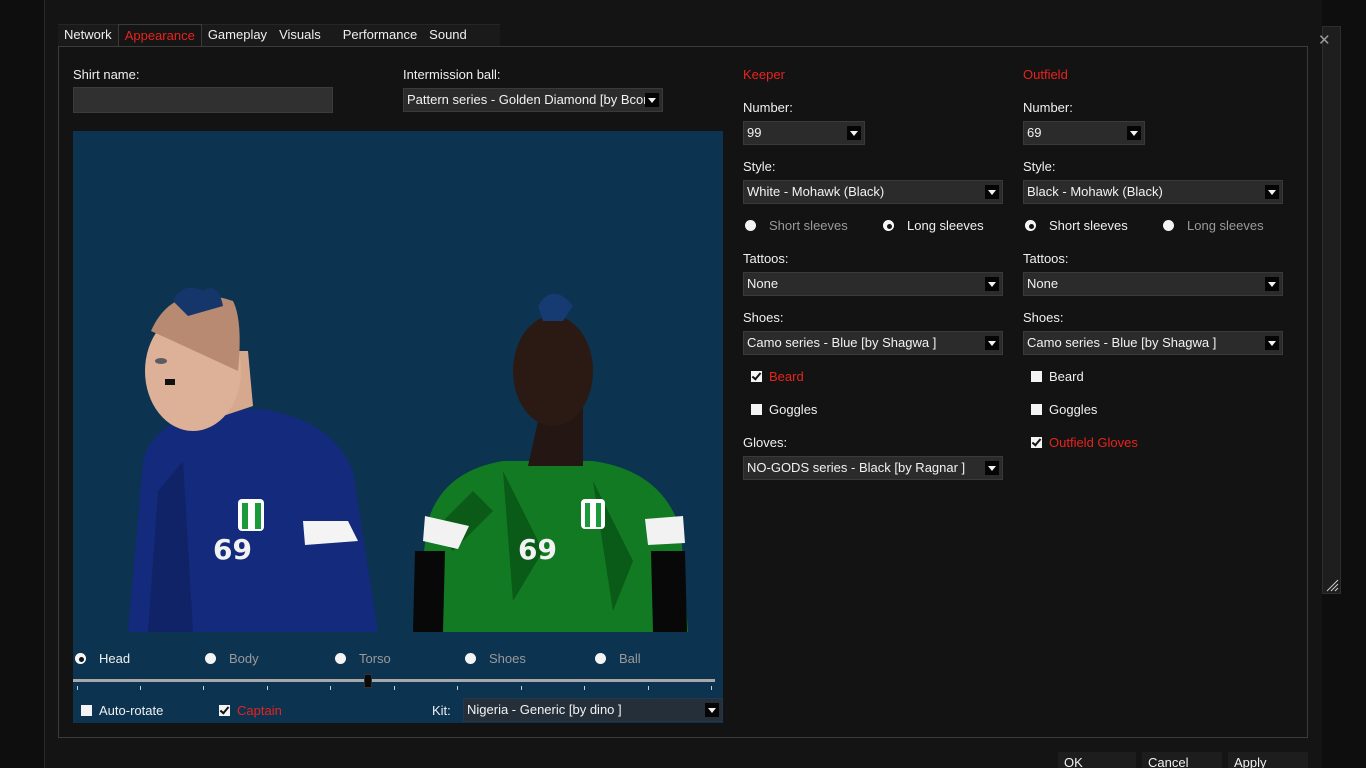 This screenshot has height=768, width=1366. Describe the element at coordinates (1043, 317) in the screenshot. I see `outfield-shoes-label: Shoes:` at that location.